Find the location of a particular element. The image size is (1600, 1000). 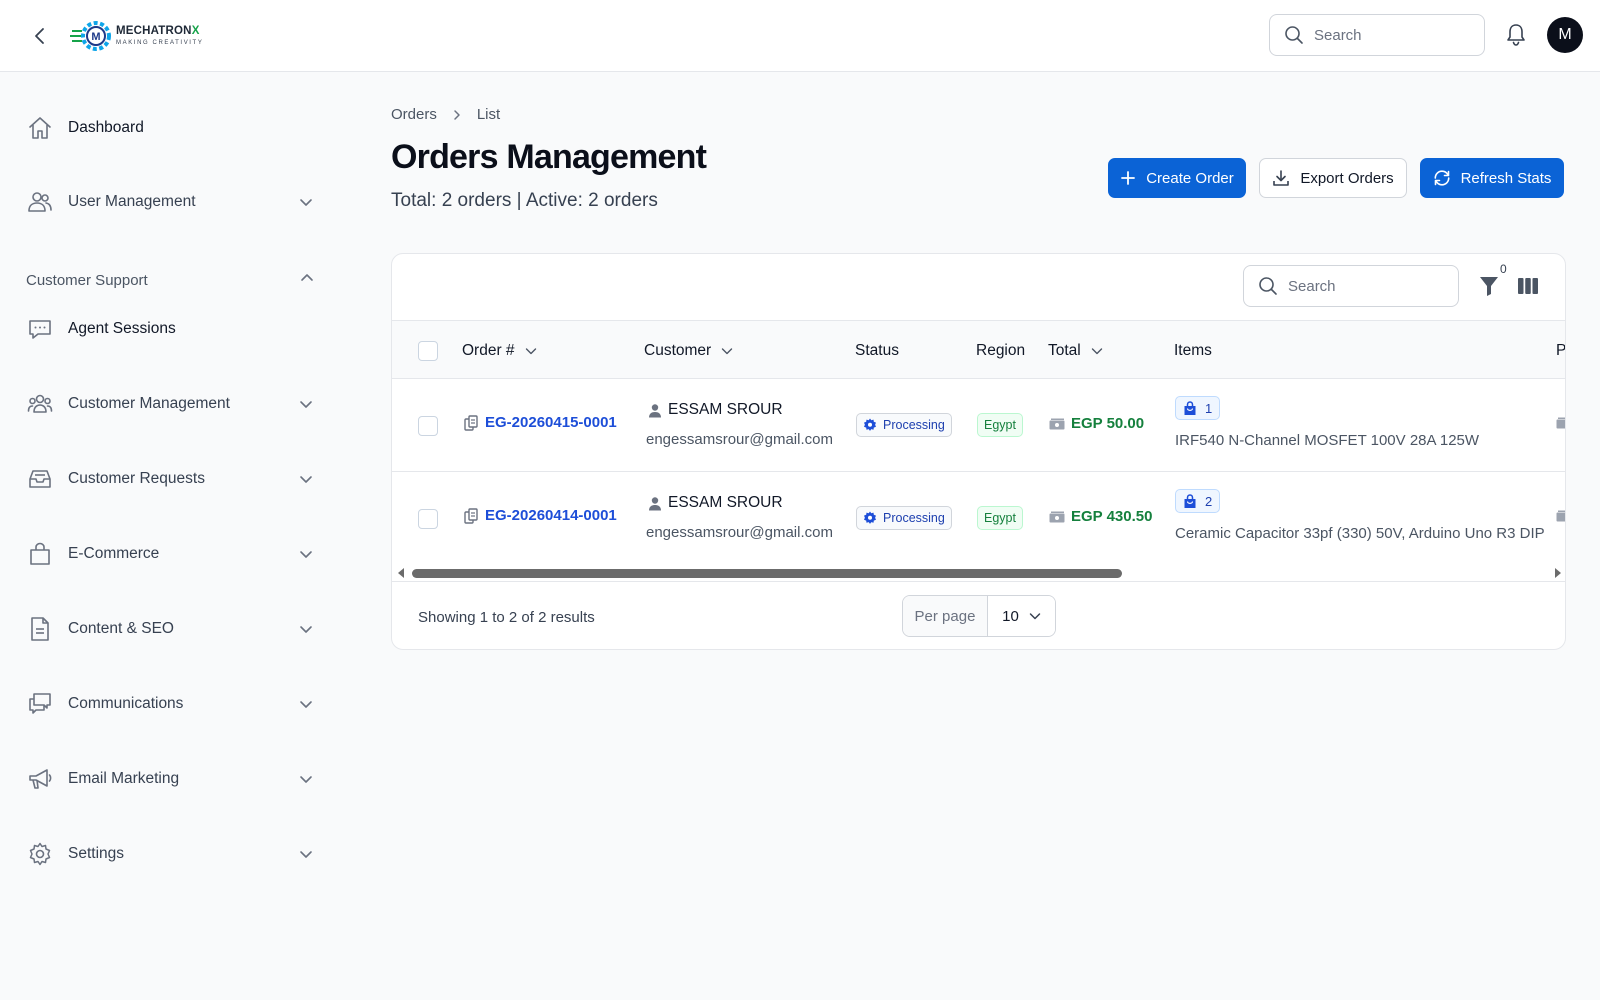

column-status-label: Status is located at coordinates (877, 350).